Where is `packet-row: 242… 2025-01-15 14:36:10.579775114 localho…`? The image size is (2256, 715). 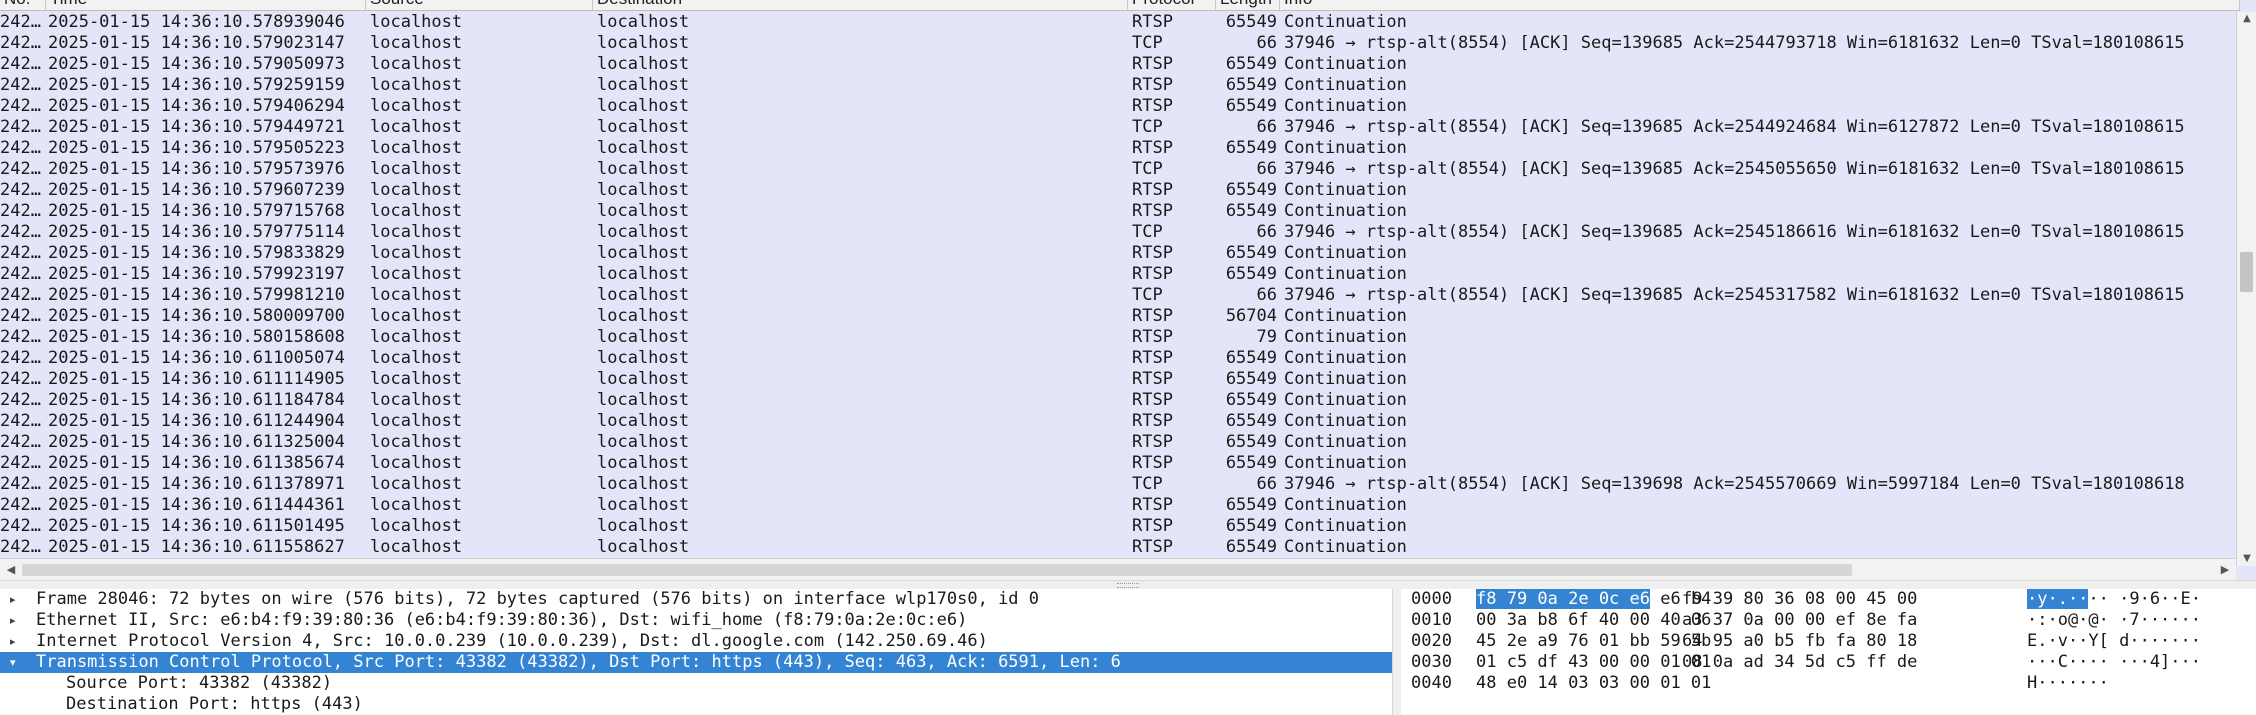
packet-row: 242… 2025-01-15 14:36:10.579775114 localho… is located at coordinates (1118, 232).